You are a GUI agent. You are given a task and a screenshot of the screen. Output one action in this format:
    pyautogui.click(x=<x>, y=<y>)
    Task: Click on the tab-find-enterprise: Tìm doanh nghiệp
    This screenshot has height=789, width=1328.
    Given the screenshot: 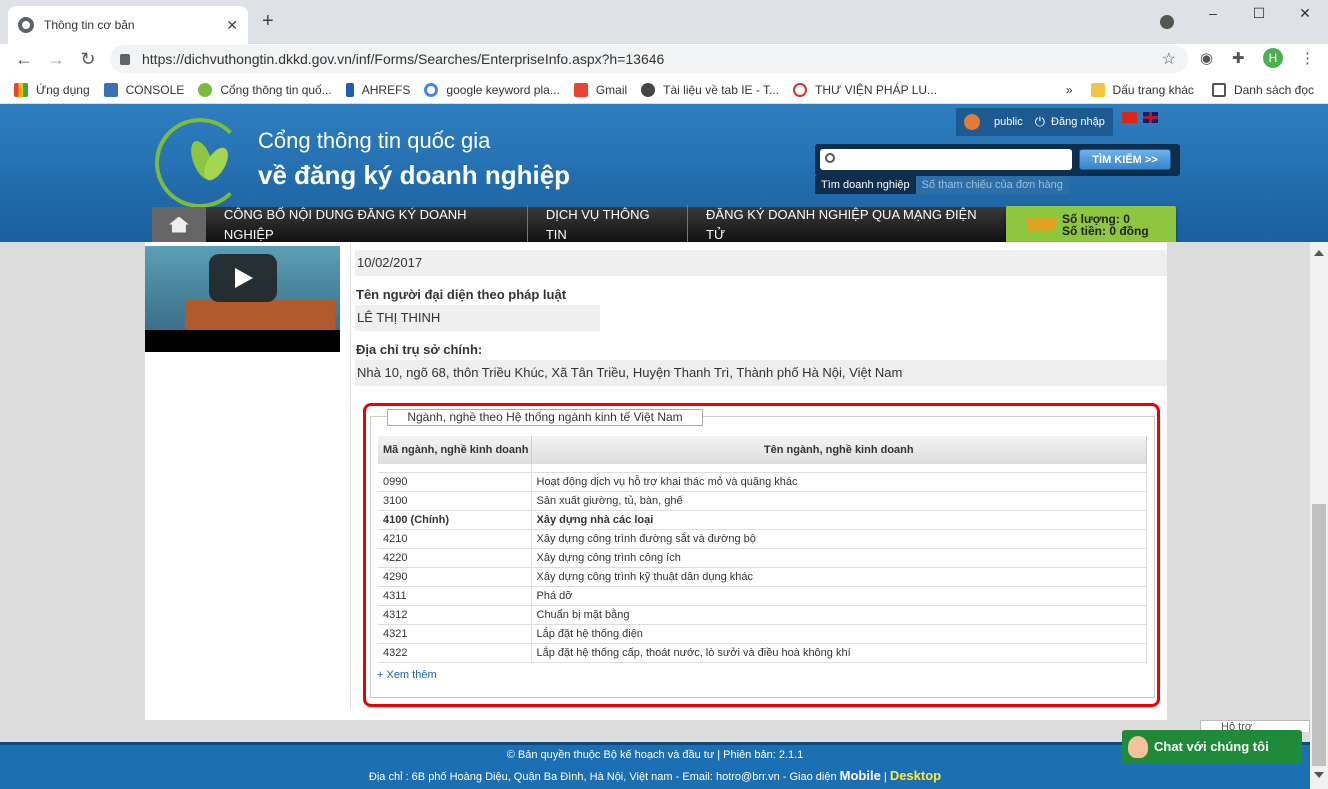 What is the action you would take?
    pyautogui.click(x=865, y=185)
    